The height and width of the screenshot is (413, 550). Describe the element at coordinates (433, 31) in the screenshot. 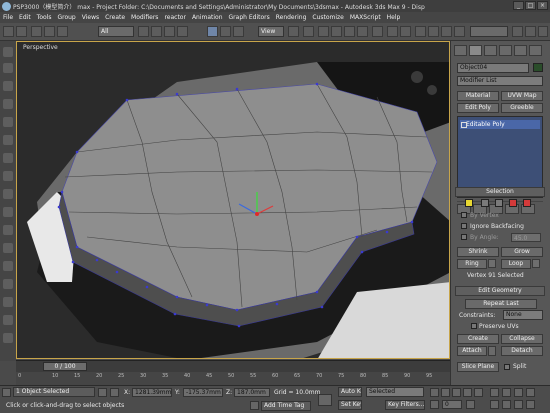

I see `curve-editor-icon` at that location.